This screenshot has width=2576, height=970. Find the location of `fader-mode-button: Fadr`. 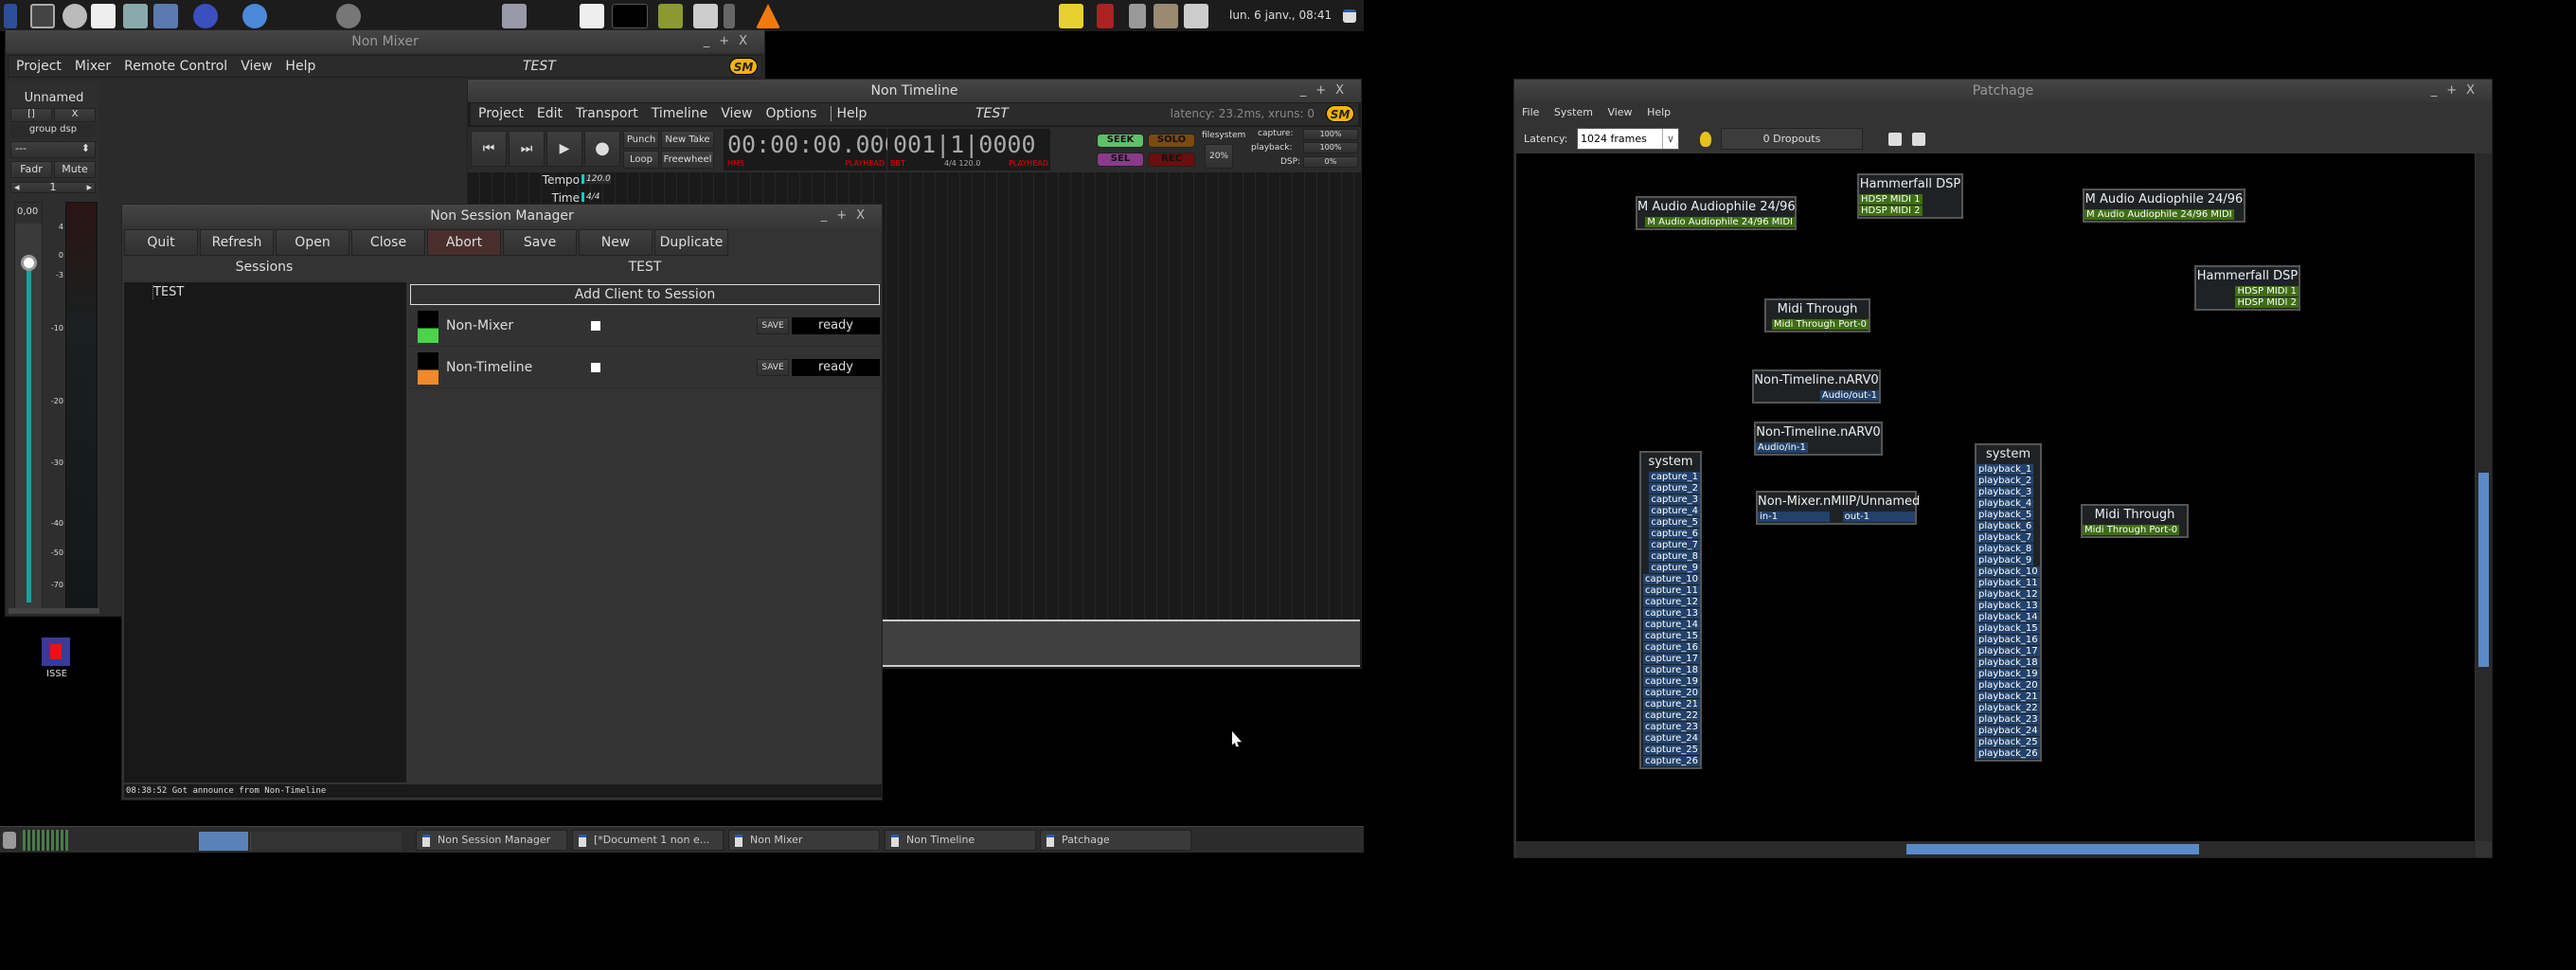

fader-mode-button: Fadr is located at coordinates (31, 170).